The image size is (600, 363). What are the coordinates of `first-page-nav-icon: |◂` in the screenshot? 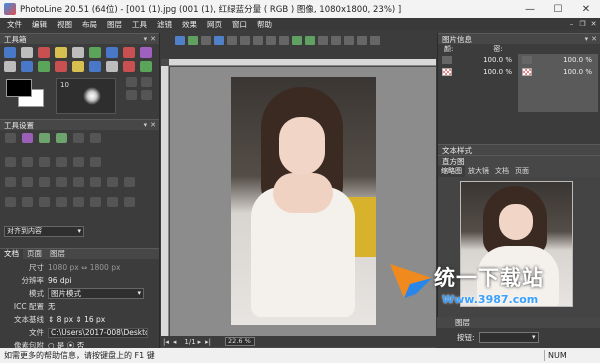 It's located at (166, 342).